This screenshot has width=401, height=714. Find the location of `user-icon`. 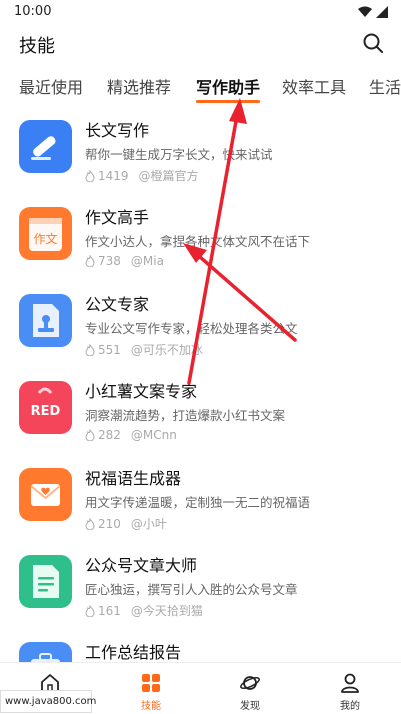

user-icon is located at coordinates (350, 683).